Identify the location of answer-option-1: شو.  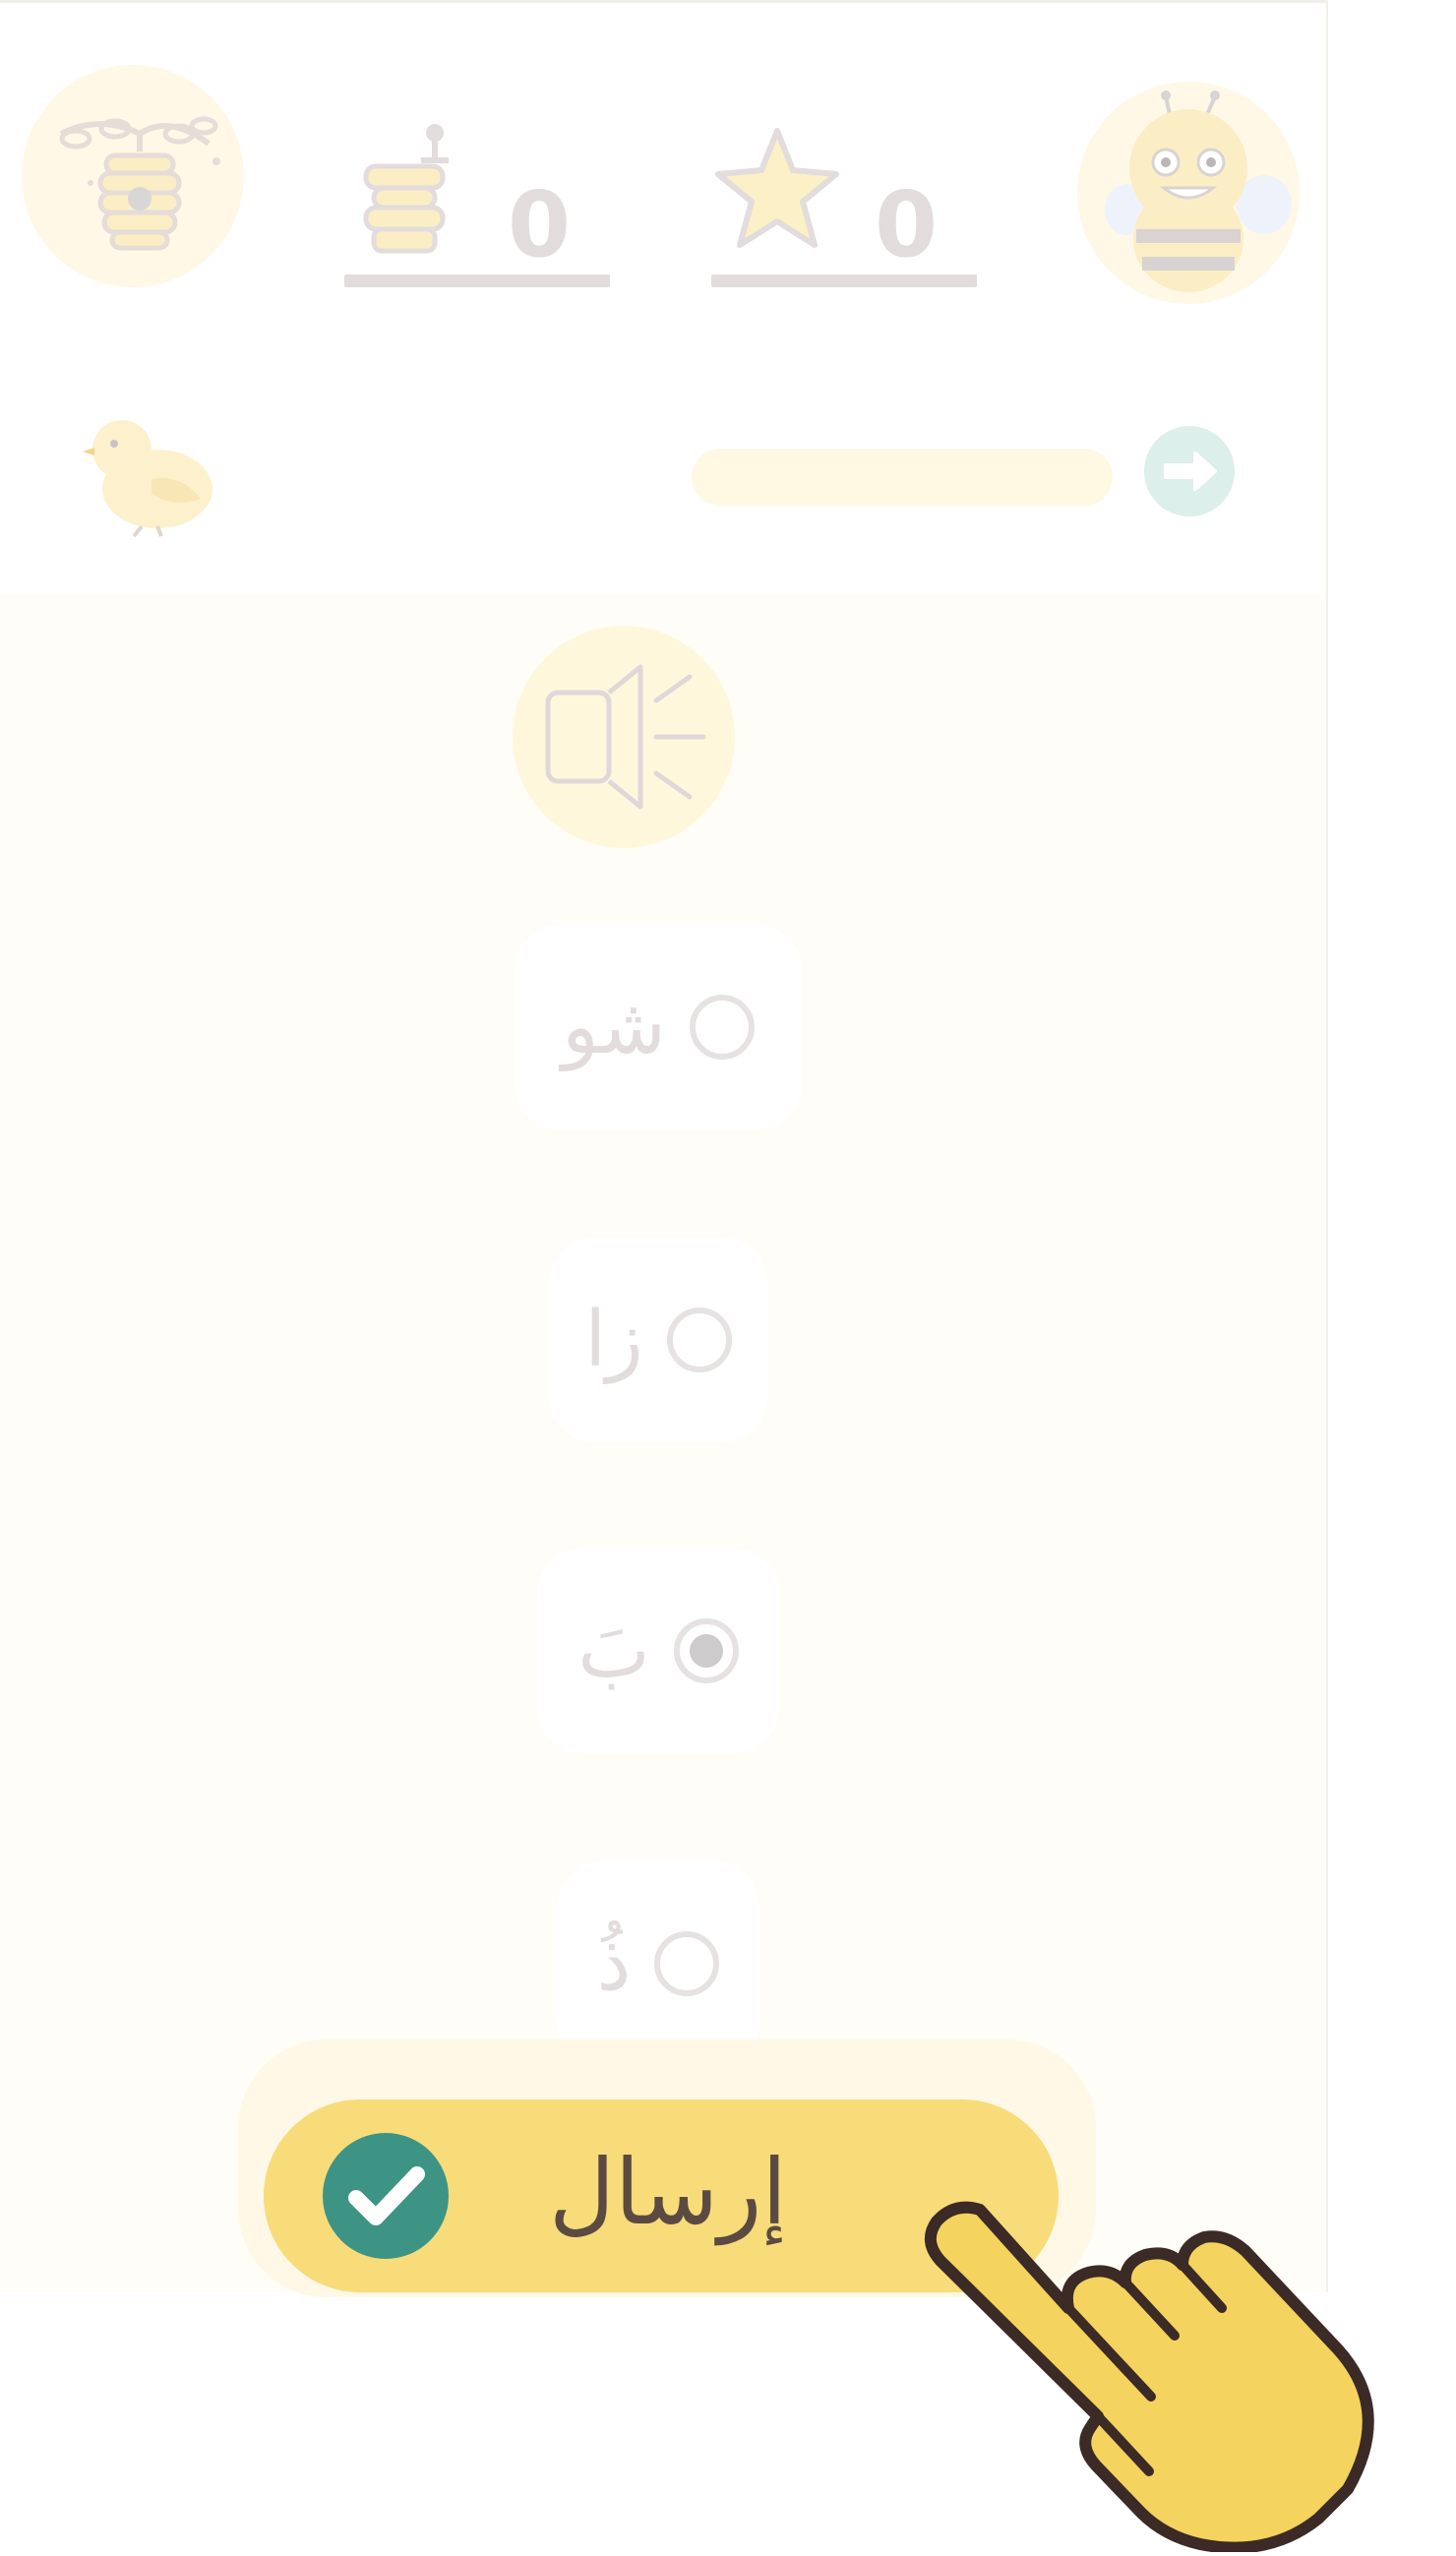
(658, 1027).